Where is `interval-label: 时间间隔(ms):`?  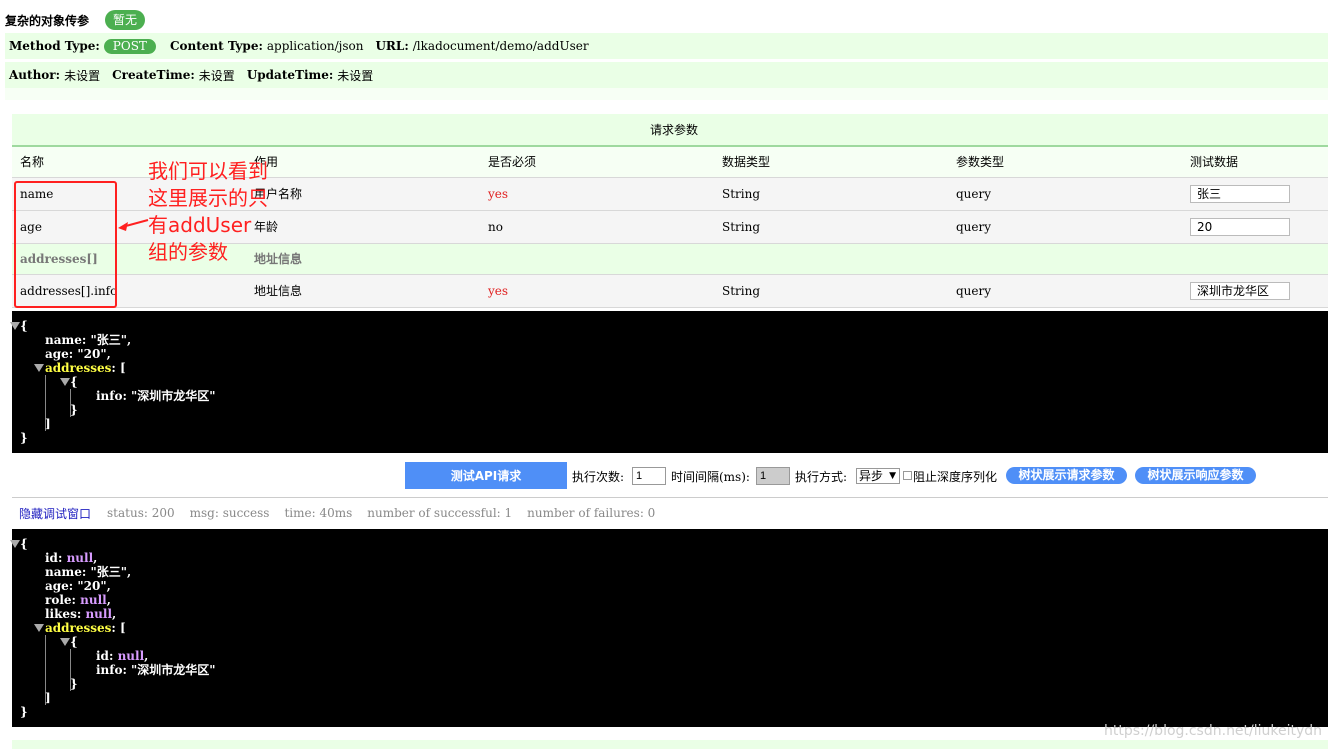
interval-label: 时间间隔(ms): is located at coordinates (710, 477).